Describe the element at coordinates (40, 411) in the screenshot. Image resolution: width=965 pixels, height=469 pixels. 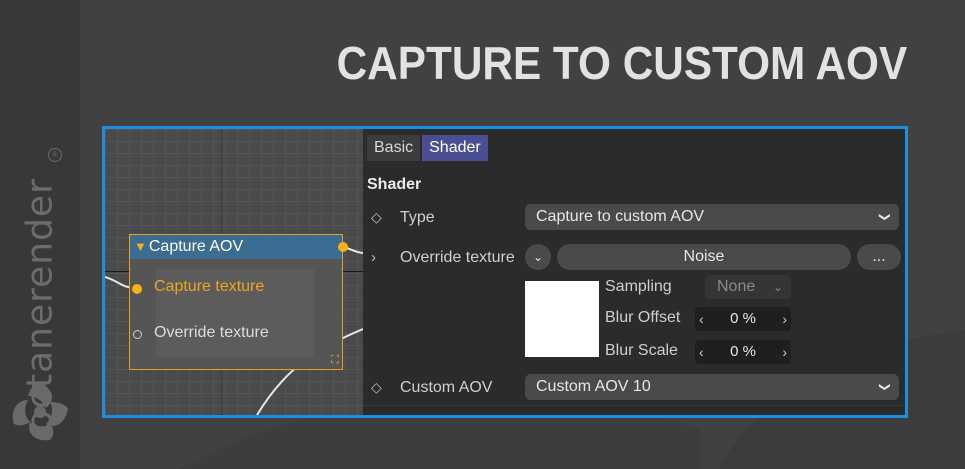
I see `octane-logo-icon` at that location.